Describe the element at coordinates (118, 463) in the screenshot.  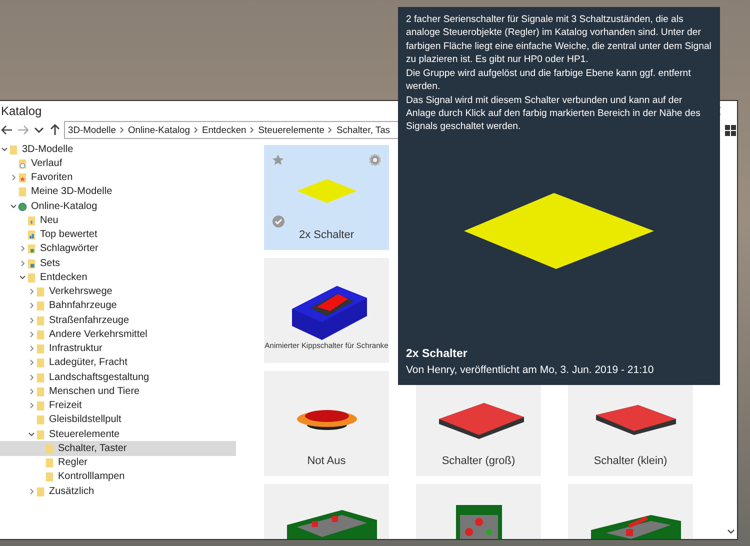
I see `tree-item: Regler` at that location.